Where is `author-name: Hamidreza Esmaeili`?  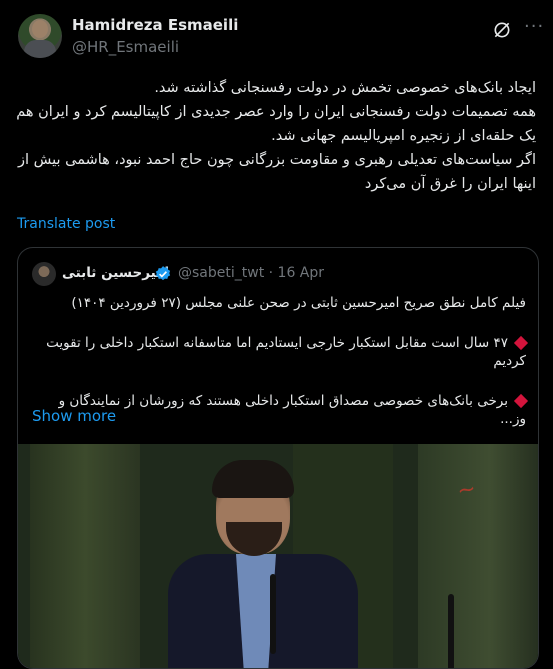
author-name: Hamidreza Esmaeili is located at coordinates (155, 25).